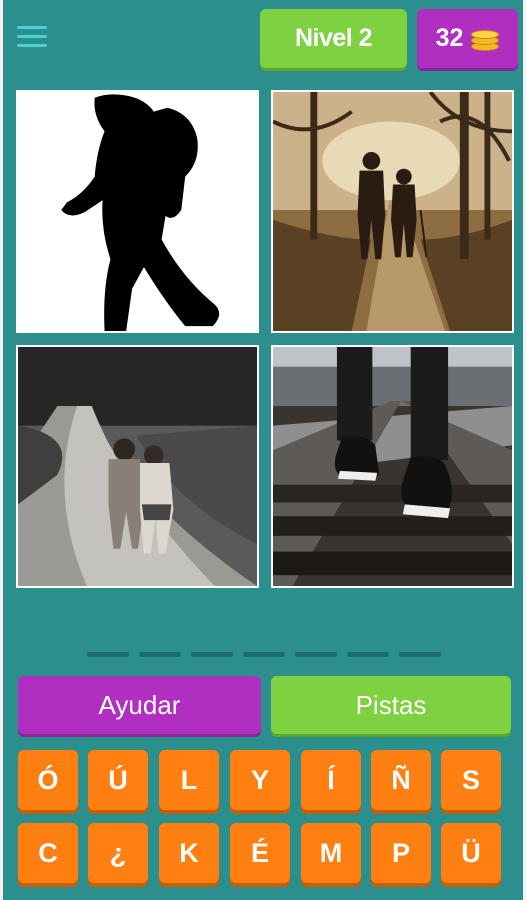  I want to click on letter-key: Y, so click(260, 780).